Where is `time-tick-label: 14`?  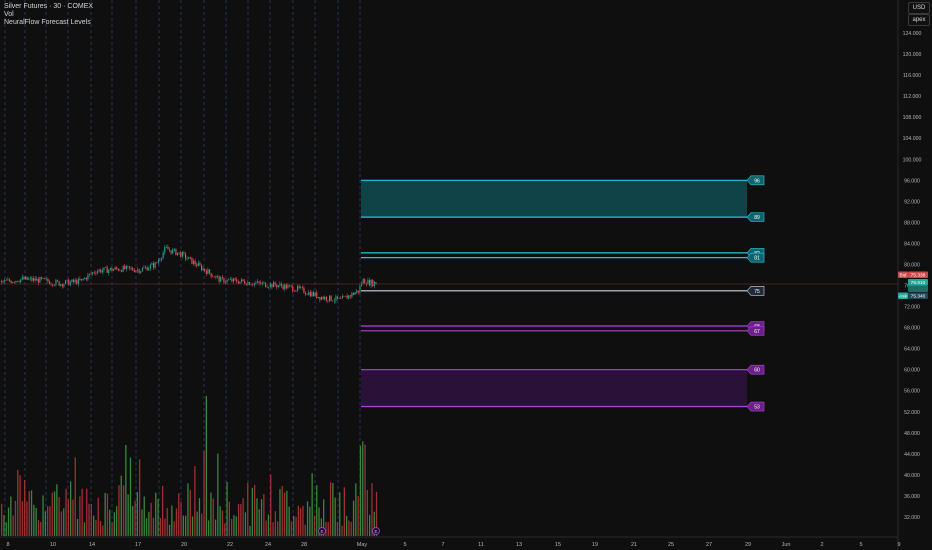
time-tick-label: 14 is located at coordinates (92, 545).